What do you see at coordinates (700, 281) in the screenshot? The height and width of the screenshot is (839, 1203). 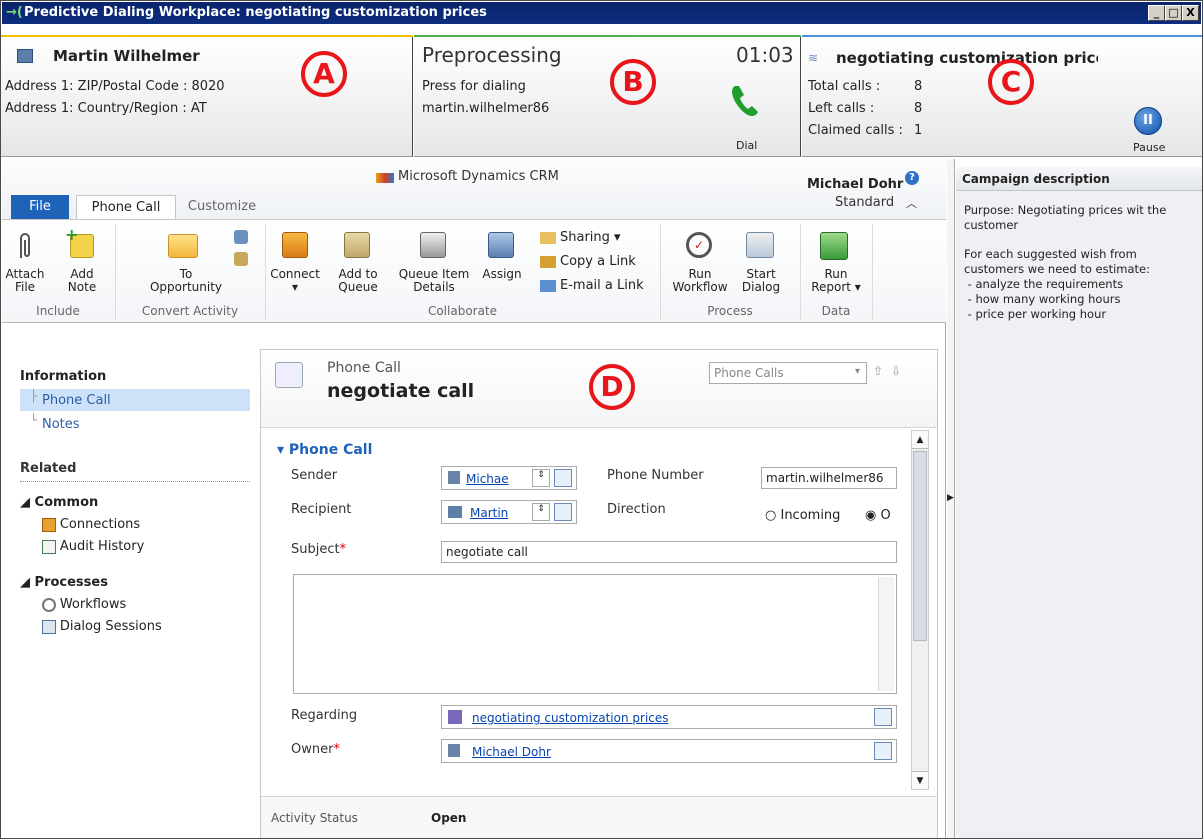 I see `run-workflow-button: Run Workflow` at bounding box center [700, 281].